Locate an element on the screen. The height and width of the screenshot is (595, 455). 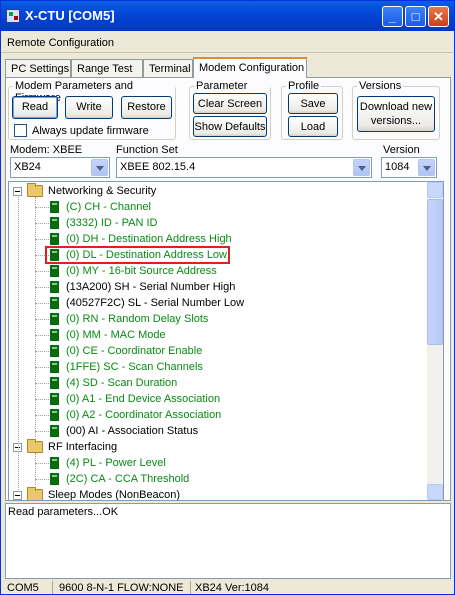
tree-param-item: (0) MY - 16-bit Source Address is located at coordinates (218, 271).